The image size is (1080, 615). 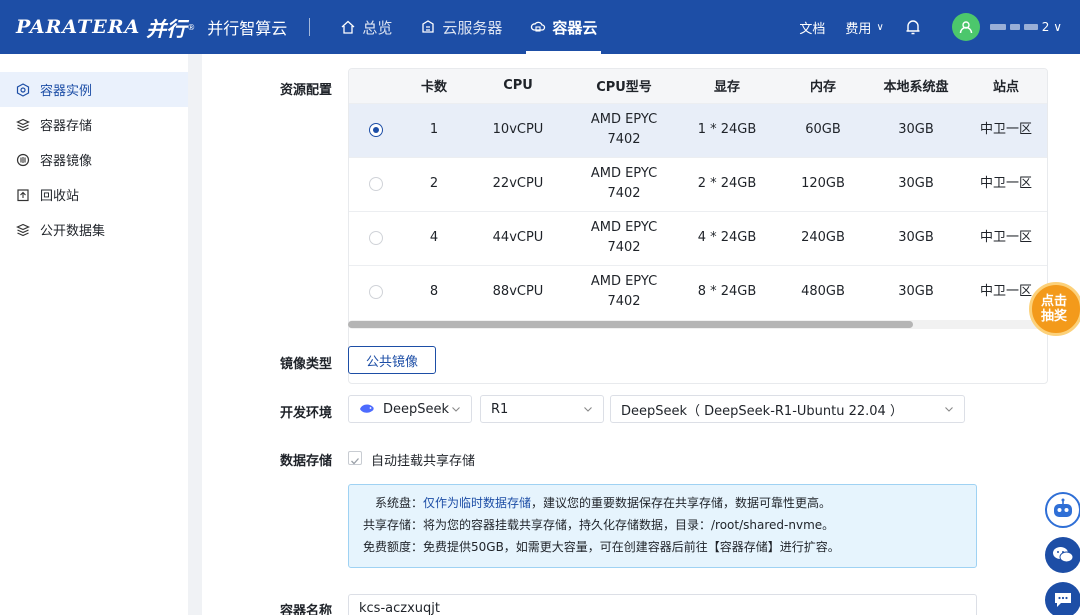 I want to click on table-horizontal-scrollbar, so click(x=698, y=324).